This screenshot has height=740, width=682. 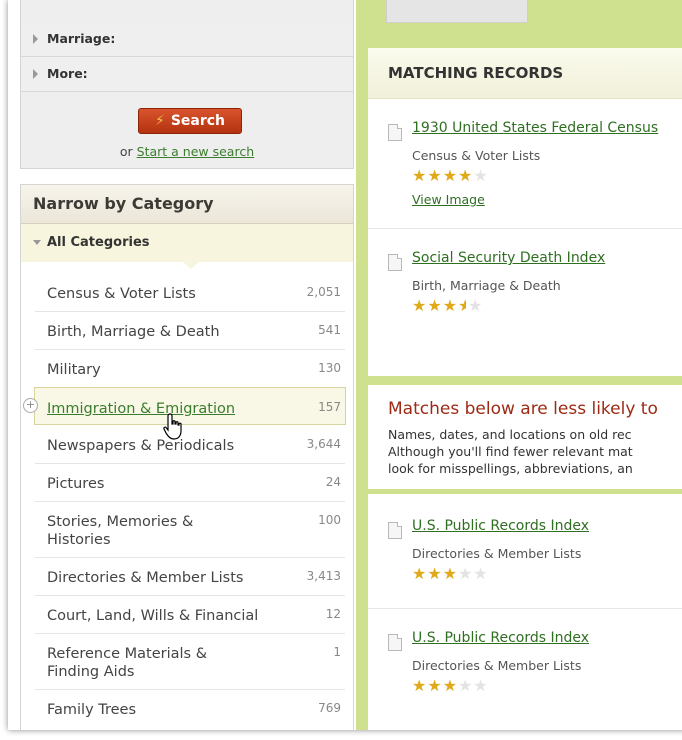 I want to click on category-item: Census & Voter Lists 2,051, so click(x=190, y=292).